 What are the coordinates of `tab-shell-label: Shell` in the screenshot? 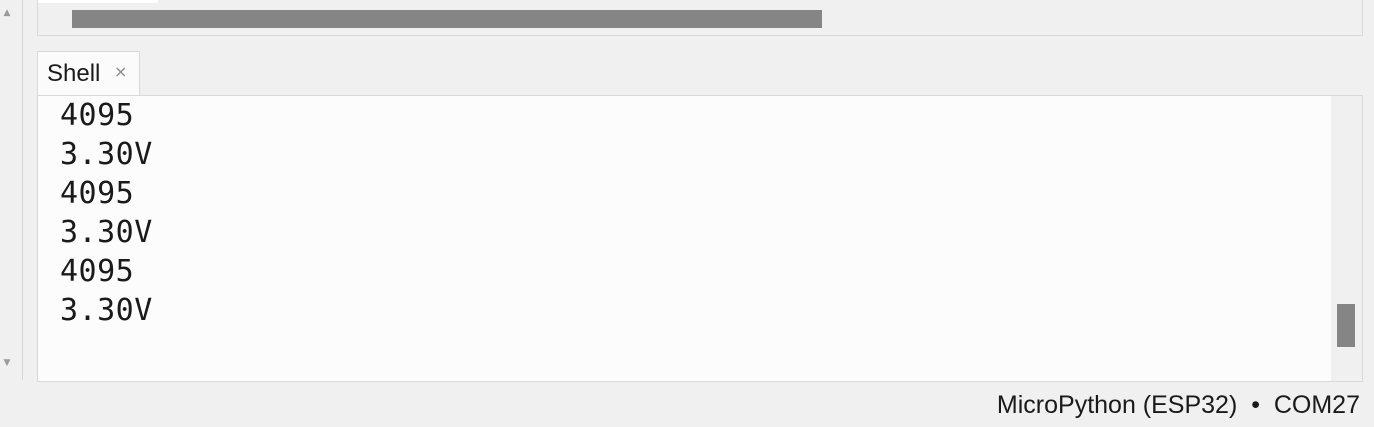 It's located at (74, 73).